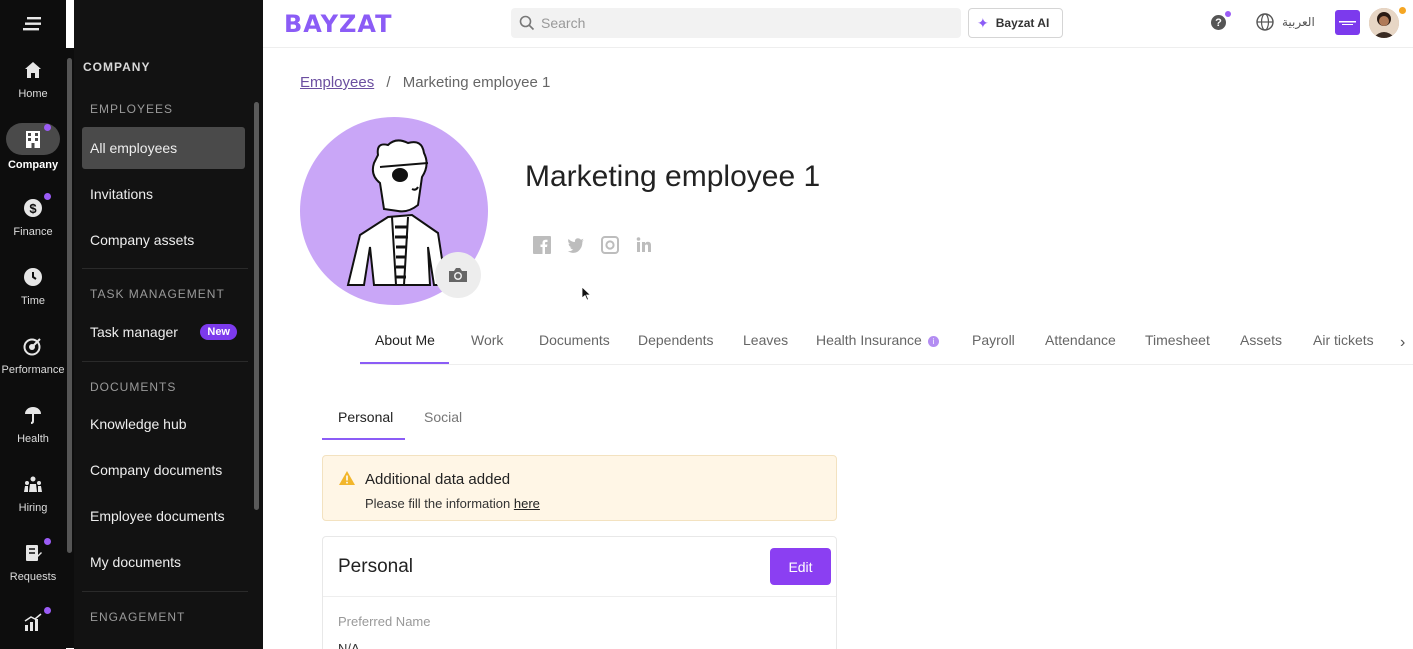 Image resolution: width=1413 pixels, height=649 pixels. What do you see at coordinates (365, 417) in the screenshot?
I see `subtab-personal: Personal` at bounding box center [365, 417].